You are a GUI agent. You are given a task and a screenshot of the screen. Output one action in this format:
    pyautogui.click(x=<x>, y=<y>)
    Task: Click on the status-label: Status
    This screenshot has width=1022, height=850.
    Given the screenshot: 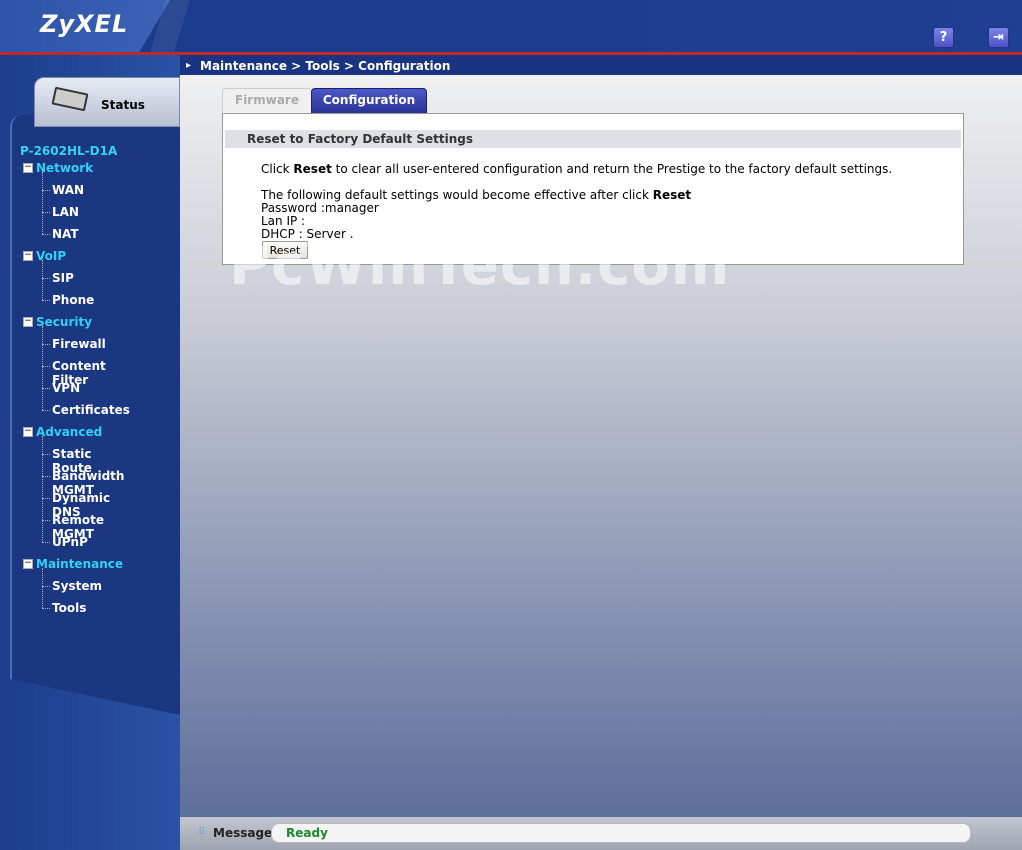 What is the action you would take?
    pyautogui.click(x=123, y=105)
    